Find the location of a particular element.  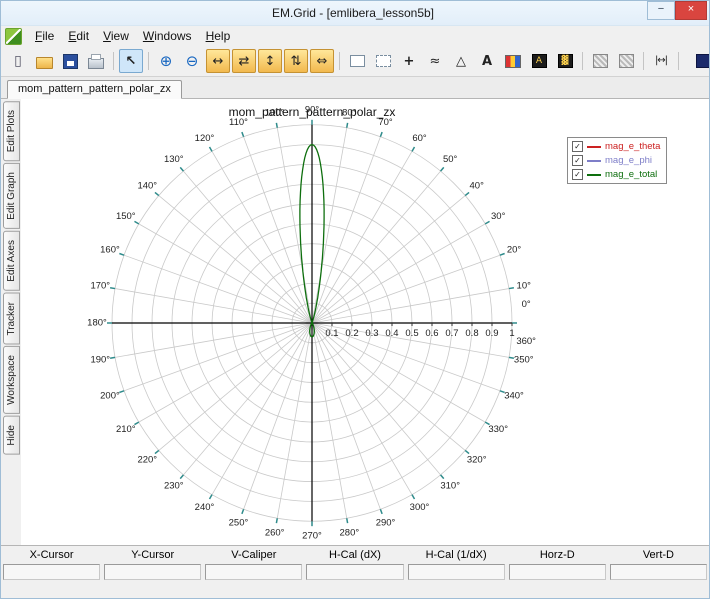

sidebar-tab-workspace: Workspace is located at coordinates (11, 380).